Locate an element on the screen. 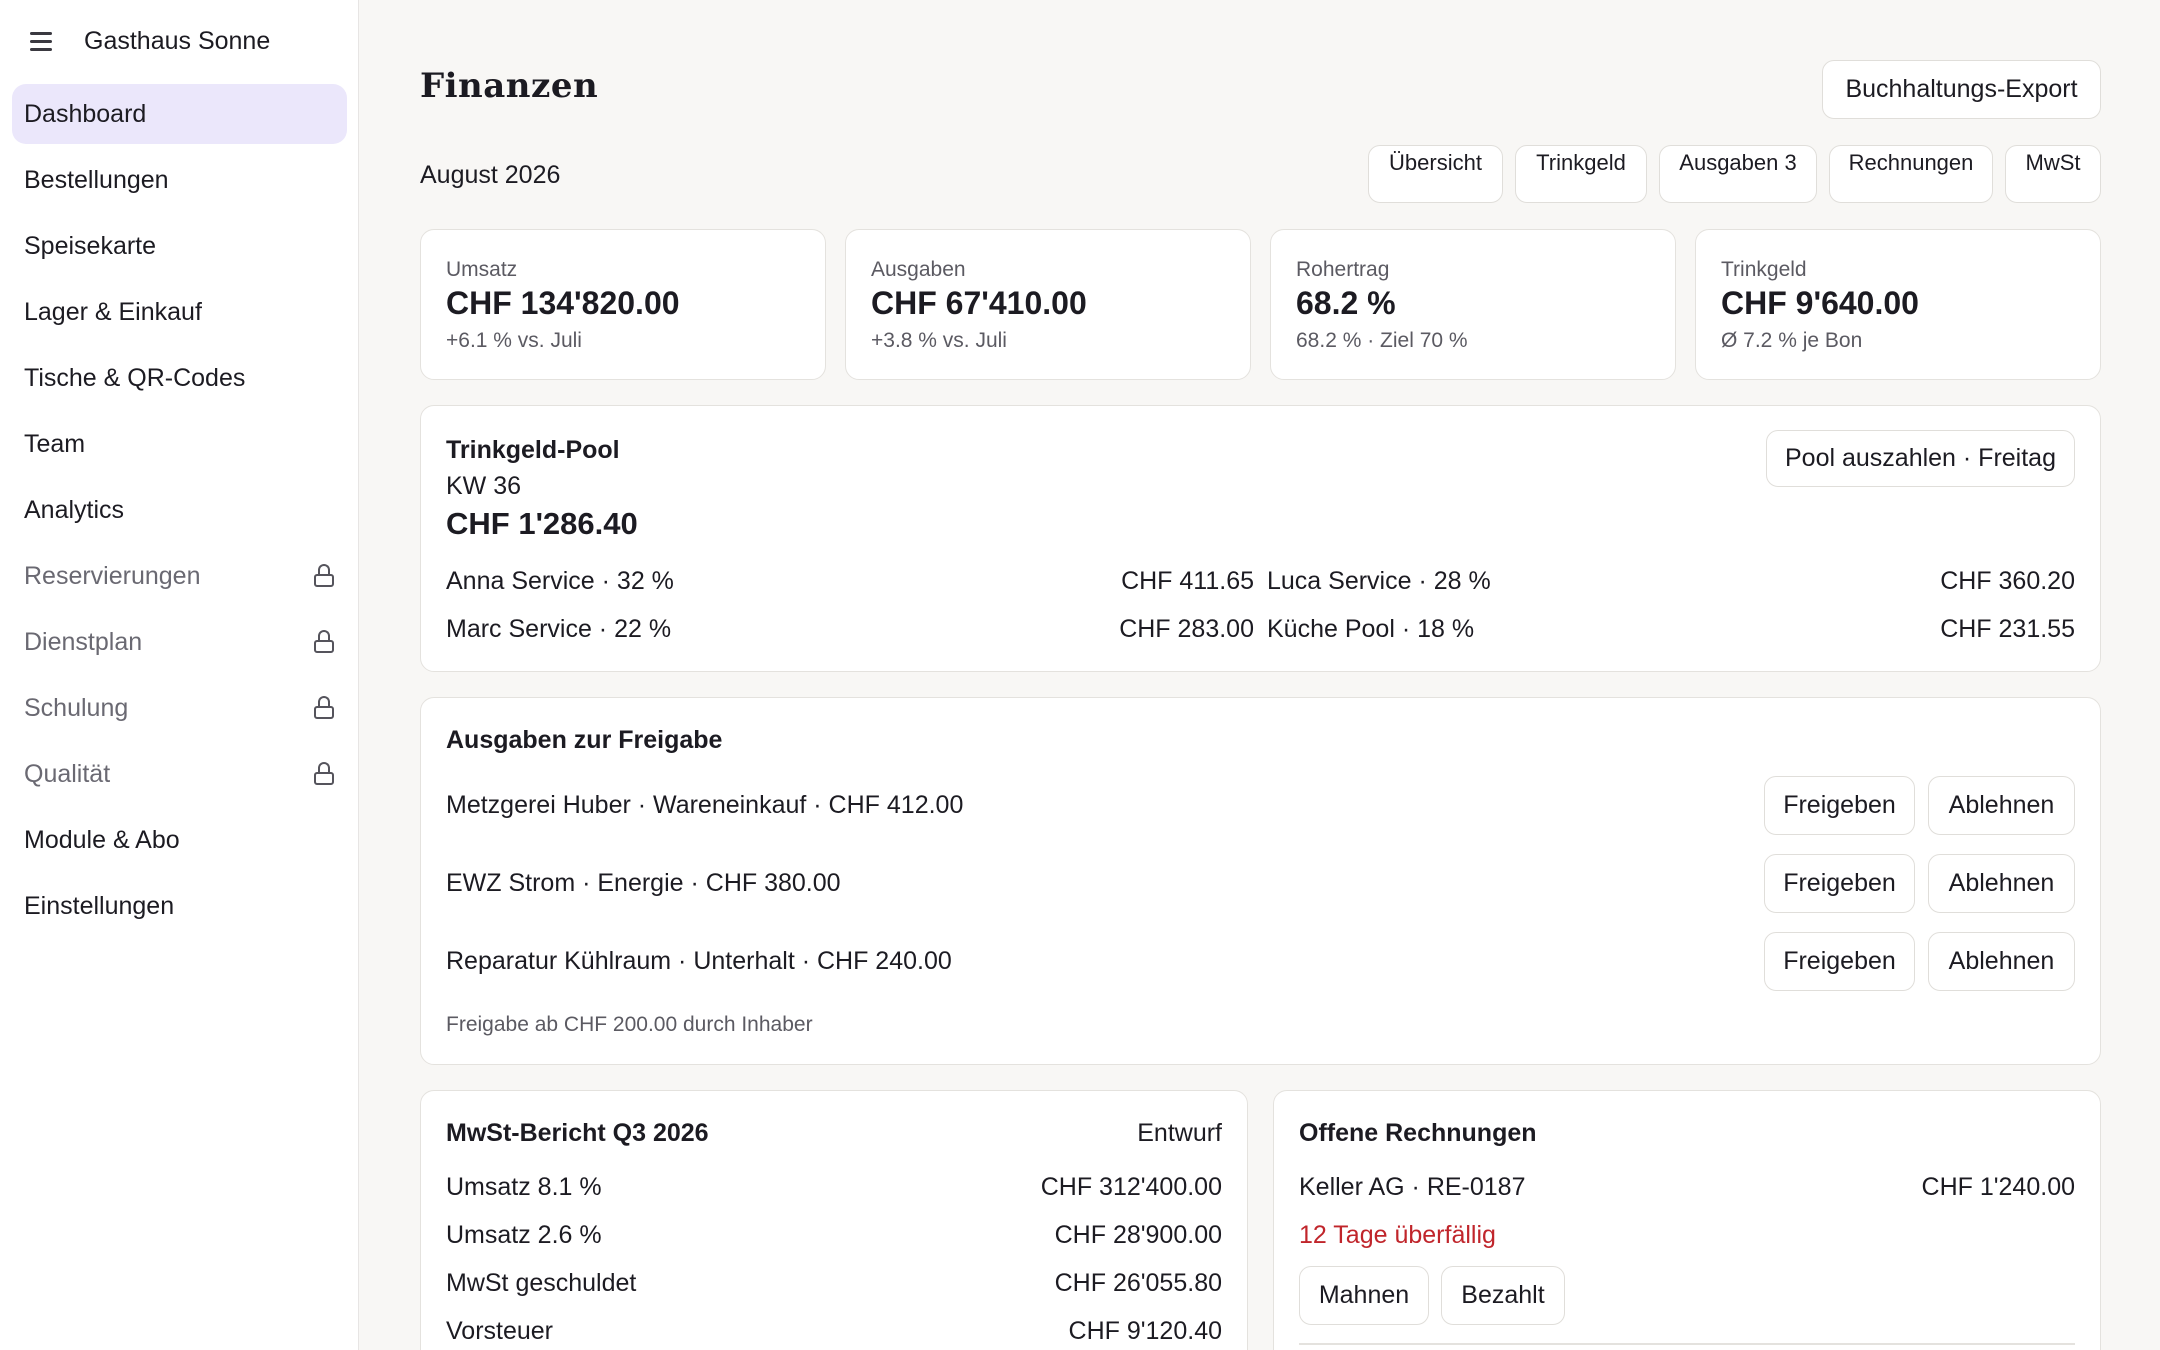  sidebar-item-reservierungen: Reservierungen is located at coordinates (179, 576).